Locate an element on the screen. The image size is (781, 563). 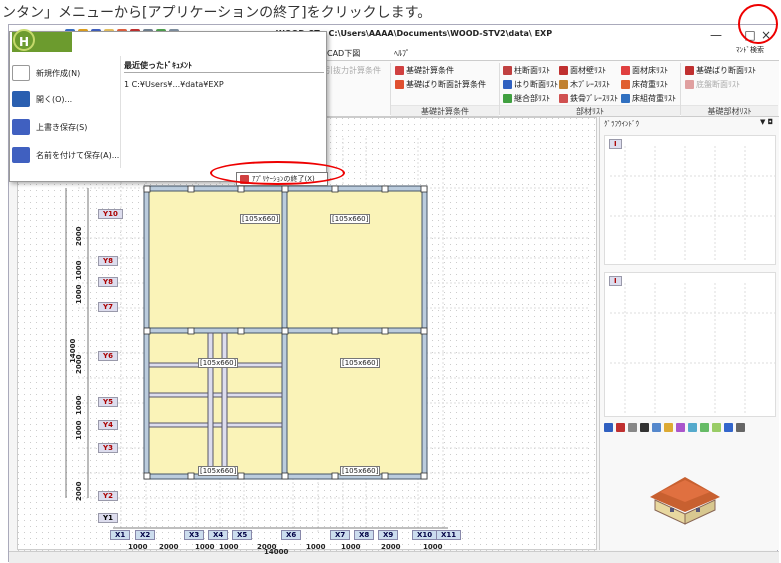
ribbon-faded-item: 引抜力計算条件 is located at coordinates (353, 70).